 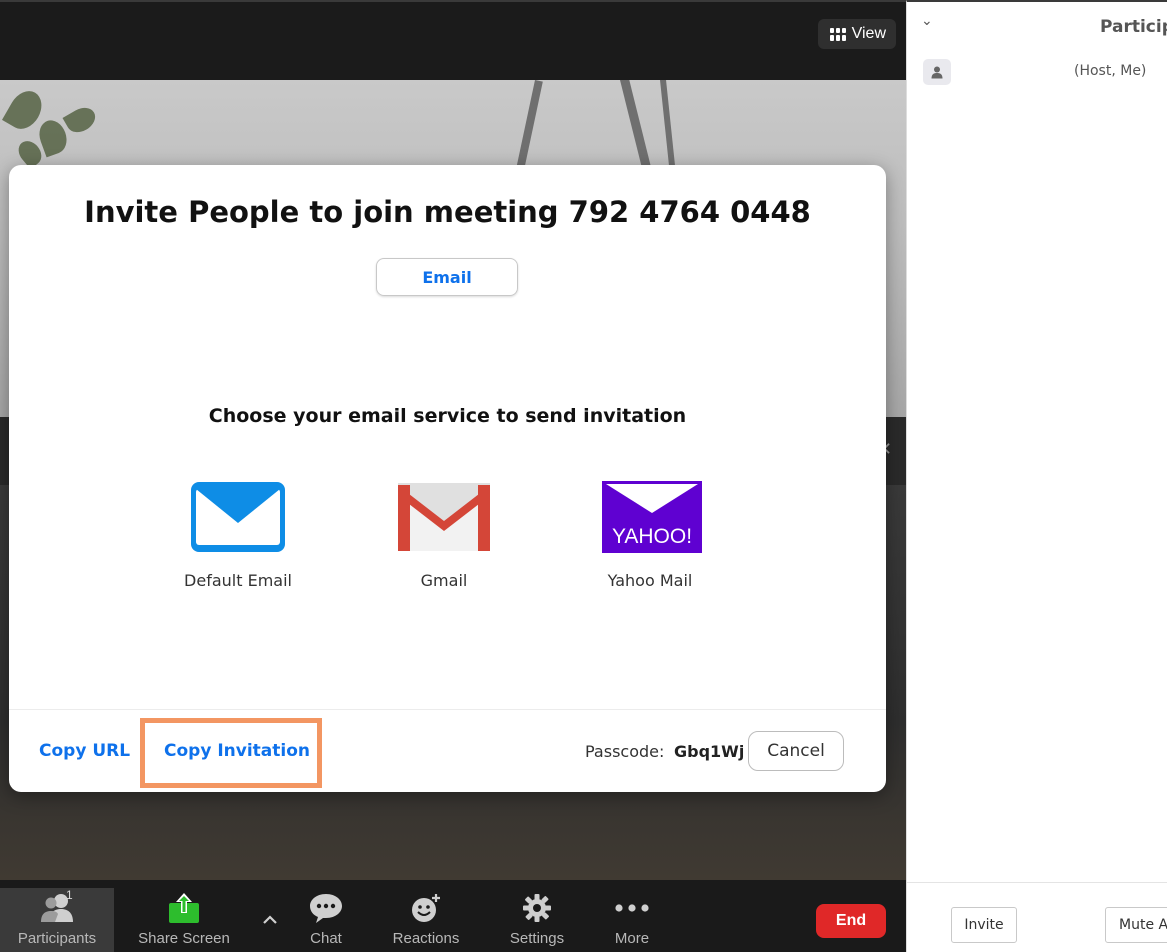 I want to click on yahoo-icon: YAHOO!, so click(x=652, y=517).